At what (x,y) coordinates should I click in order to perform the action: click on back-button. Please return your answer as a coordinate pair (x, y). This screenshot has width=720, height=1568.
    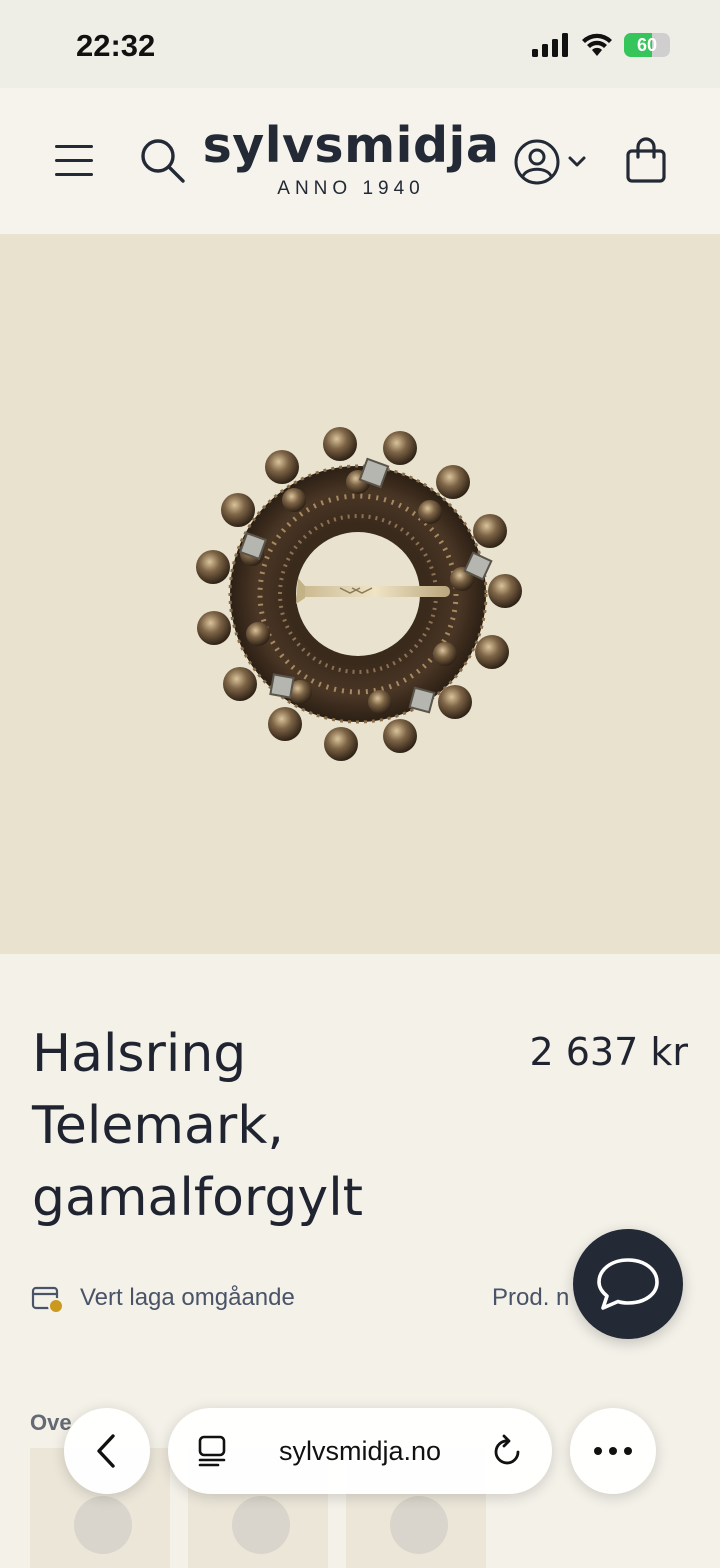
    Looking at the image, I should click on (107, 1451).